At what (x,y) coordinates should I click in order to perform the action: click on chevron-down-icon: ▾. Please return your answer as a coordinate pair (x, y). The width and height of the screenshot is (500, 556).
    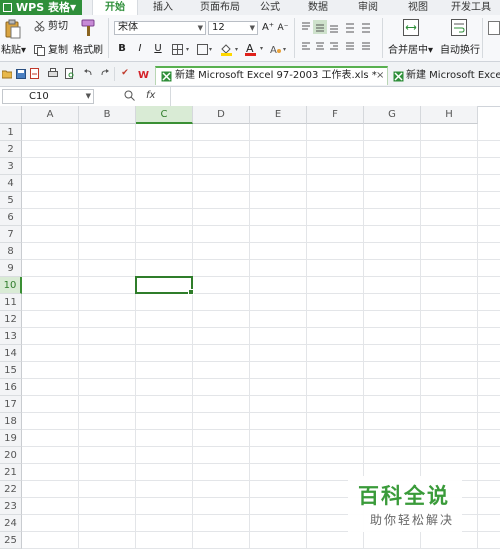
    Looking at the image, I should click on (24, 50).